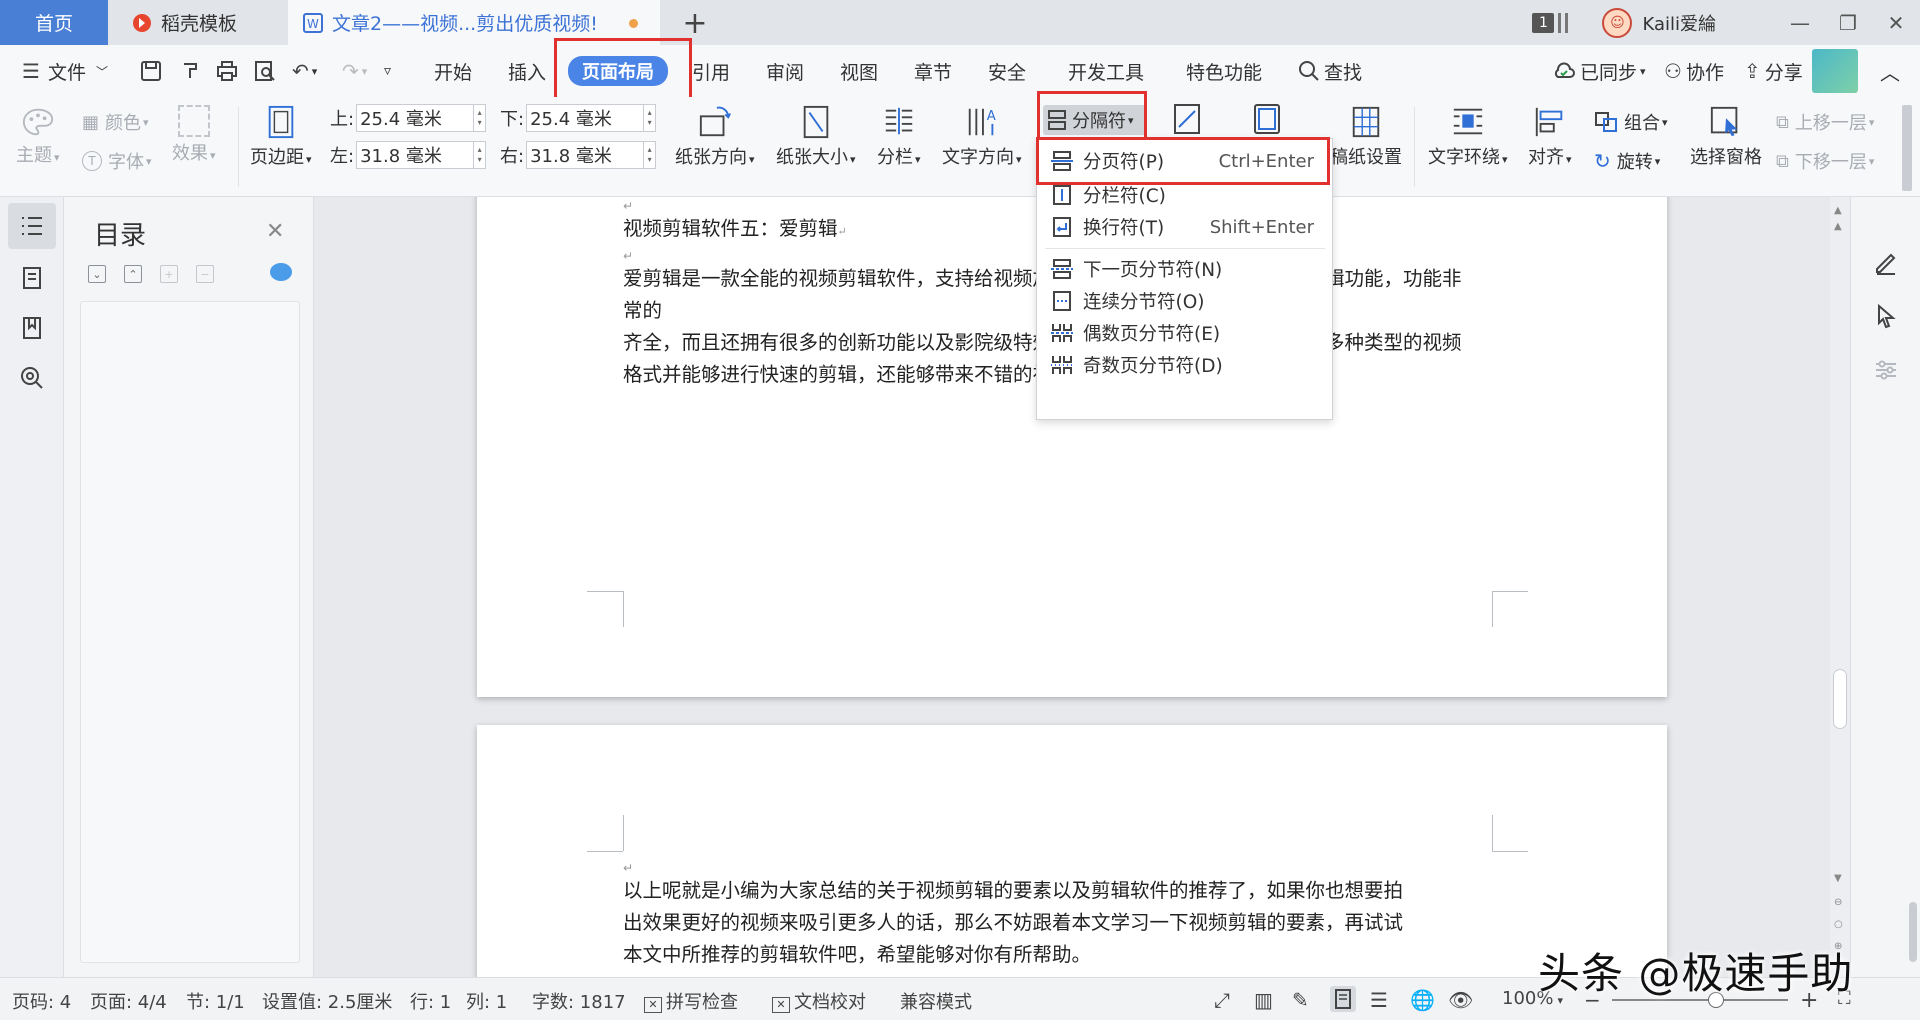 This screenshot has width=1920, height=1020. What do you see at coordinates (281, 272) in the screenshot?
I see `smart-toc-icon` at bounding box center [281, 272].